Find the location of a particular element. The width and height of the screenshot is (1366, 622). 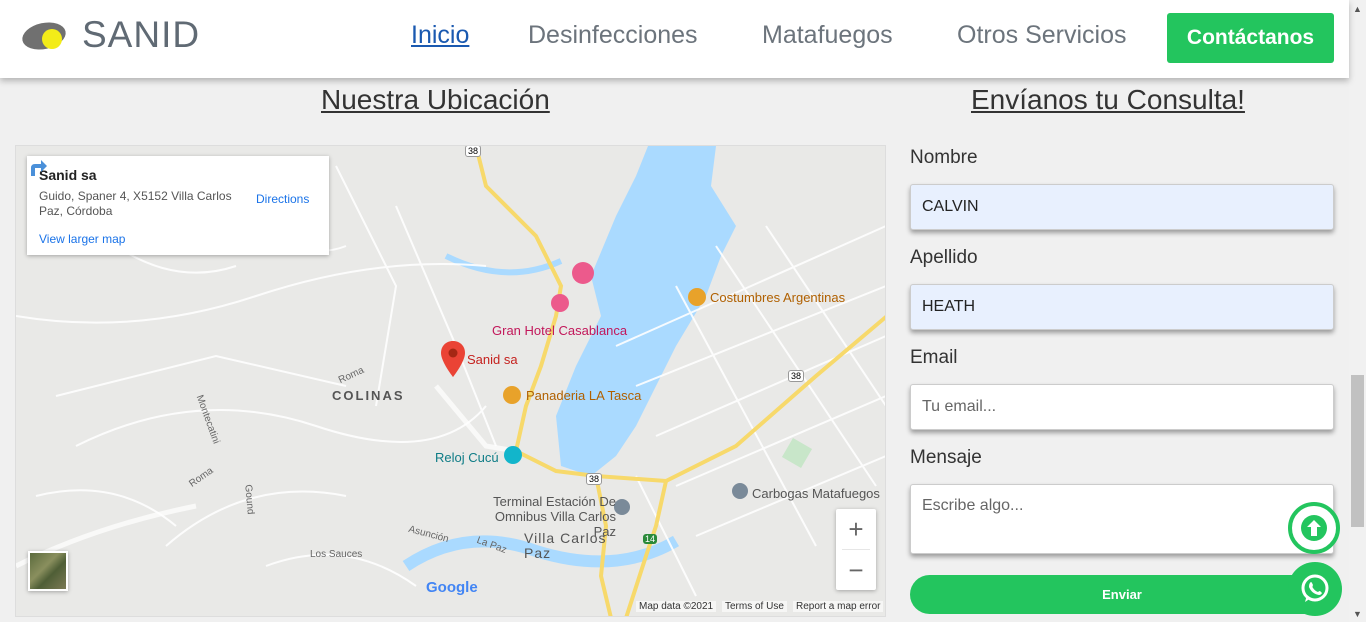

carbogas-poi-icon is located at coordinates (740, 491).